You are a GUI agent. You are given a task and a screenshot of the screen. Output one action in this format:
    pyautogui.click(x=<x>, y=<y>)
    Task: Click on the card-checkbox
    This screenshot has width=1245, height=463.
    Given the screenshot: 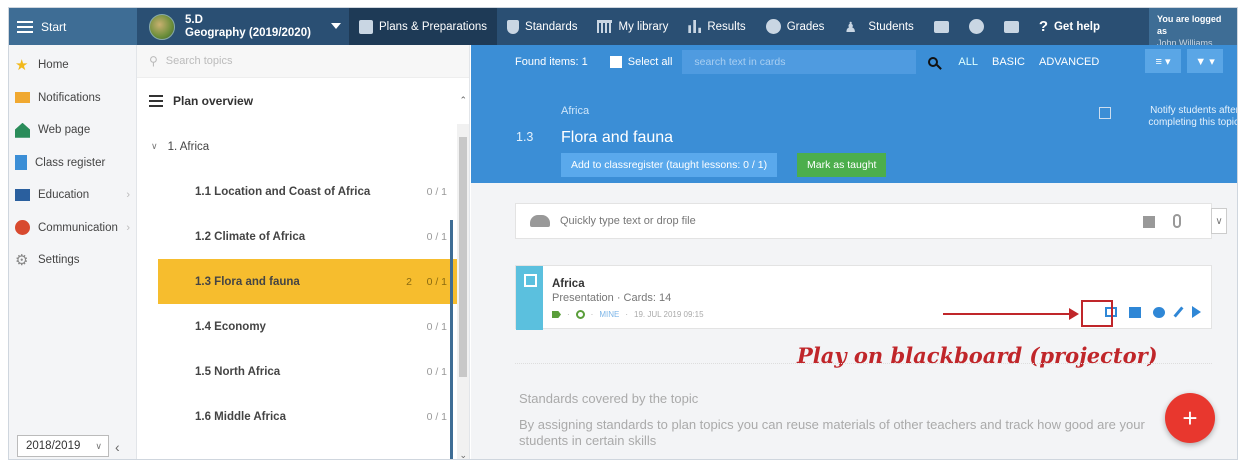 What is the action you would take?
    pyautogui.click(x=530, y=280)
    